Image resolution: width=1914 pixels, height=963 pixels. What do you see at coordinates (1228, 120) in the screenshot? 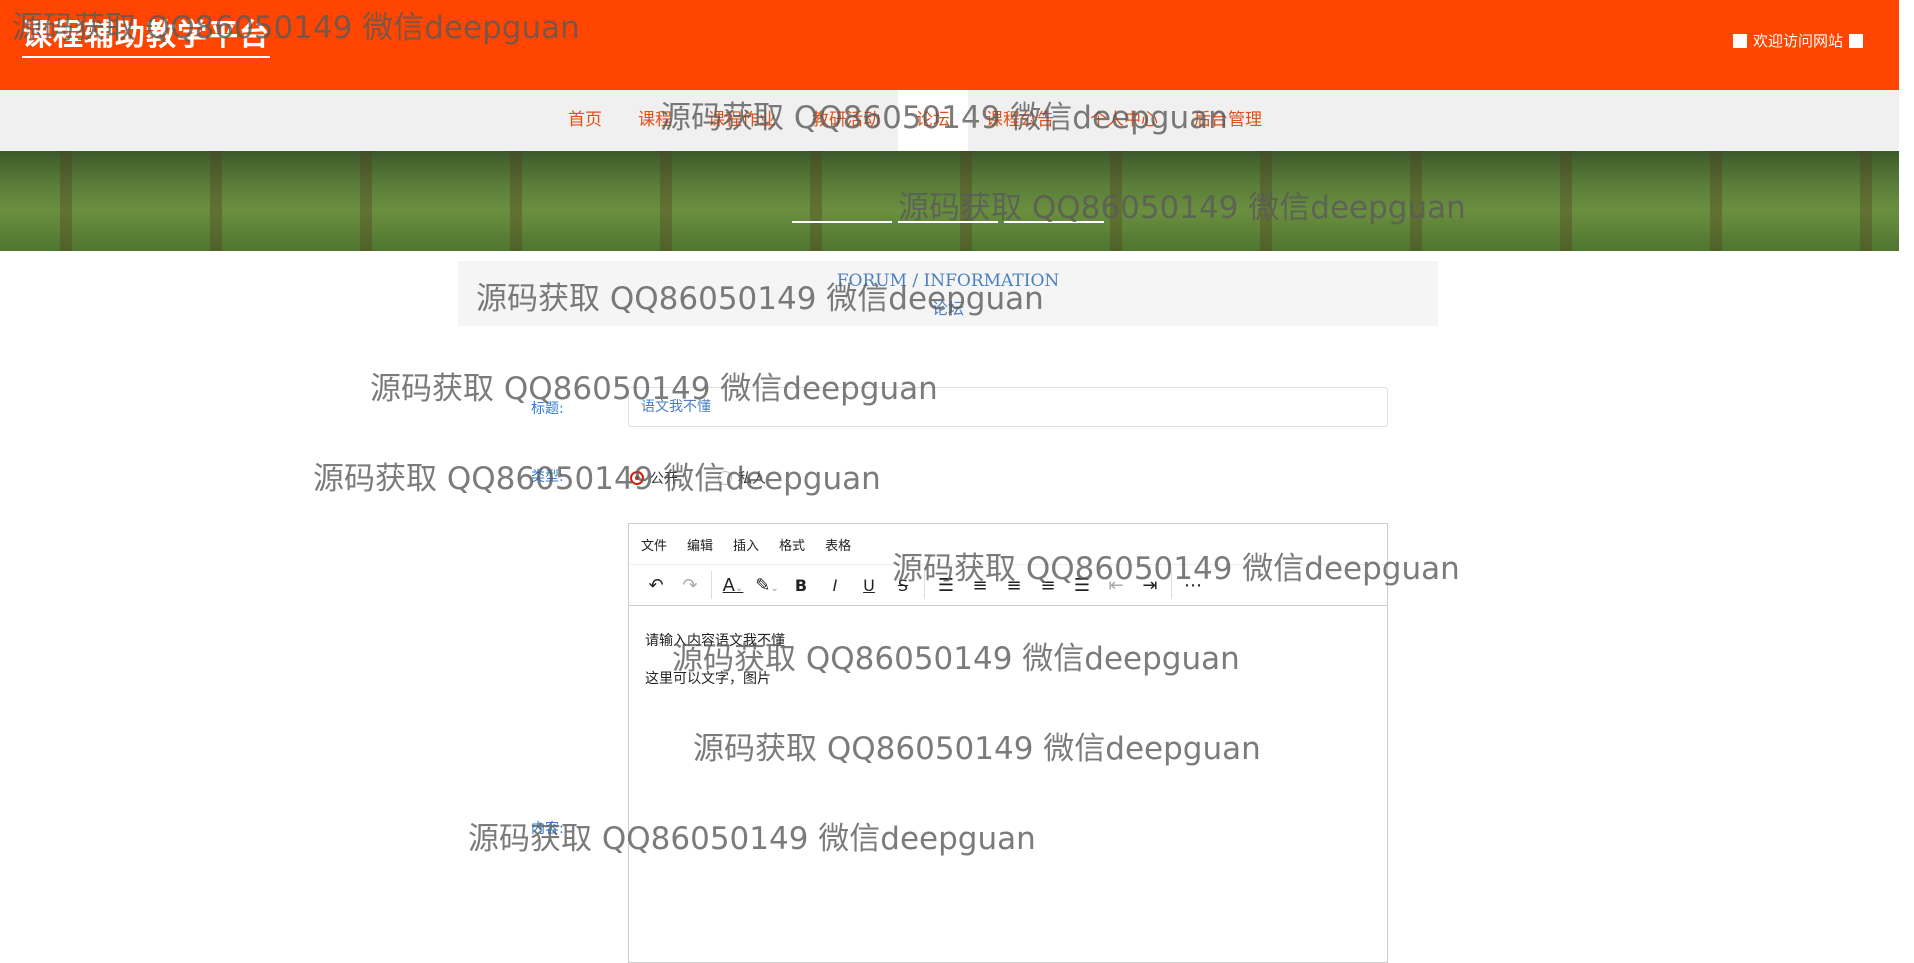
I see `nav-item-admin: 后台管理` at bounding box center [1228, 120].